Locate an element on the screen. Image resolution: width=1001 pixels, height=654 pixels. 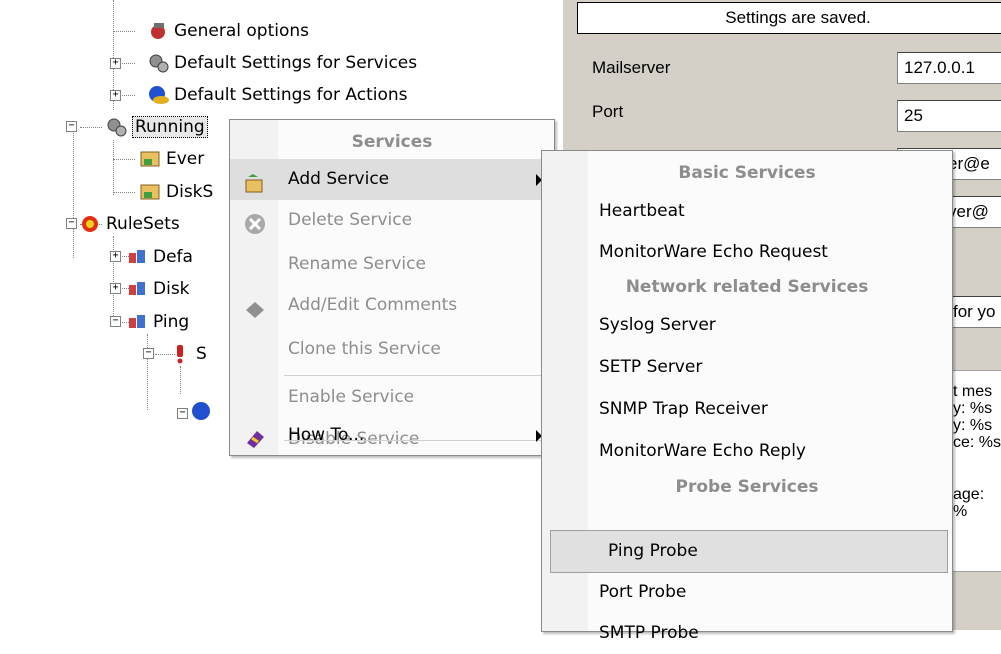
tree-node-label: General options is located at coordinates (242, 31).